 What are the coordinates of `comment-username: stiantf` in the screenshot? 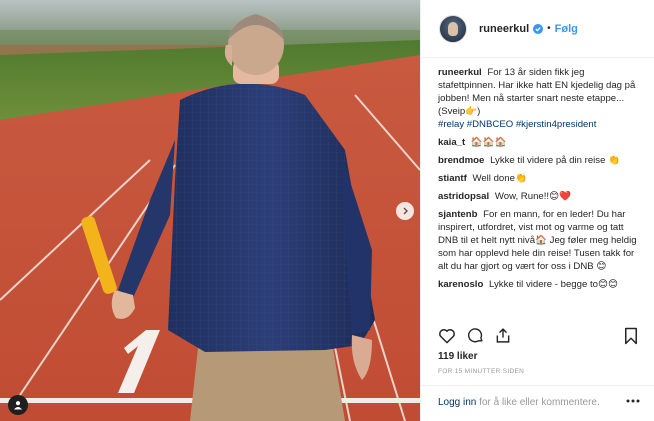 It's located at (452, 178).